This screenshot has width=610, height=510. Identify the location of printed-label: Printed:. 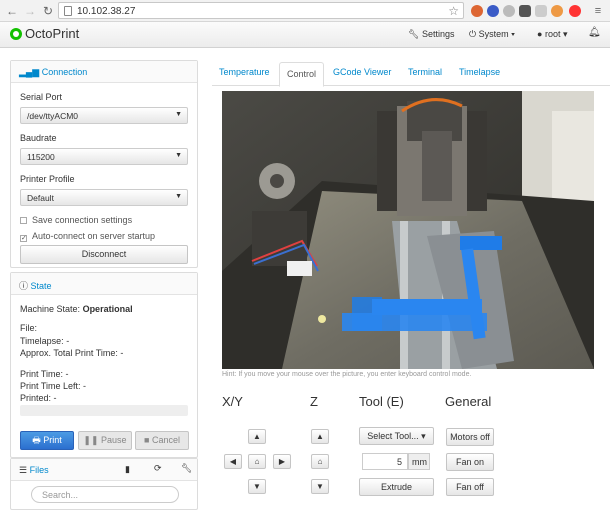
(36, 398).